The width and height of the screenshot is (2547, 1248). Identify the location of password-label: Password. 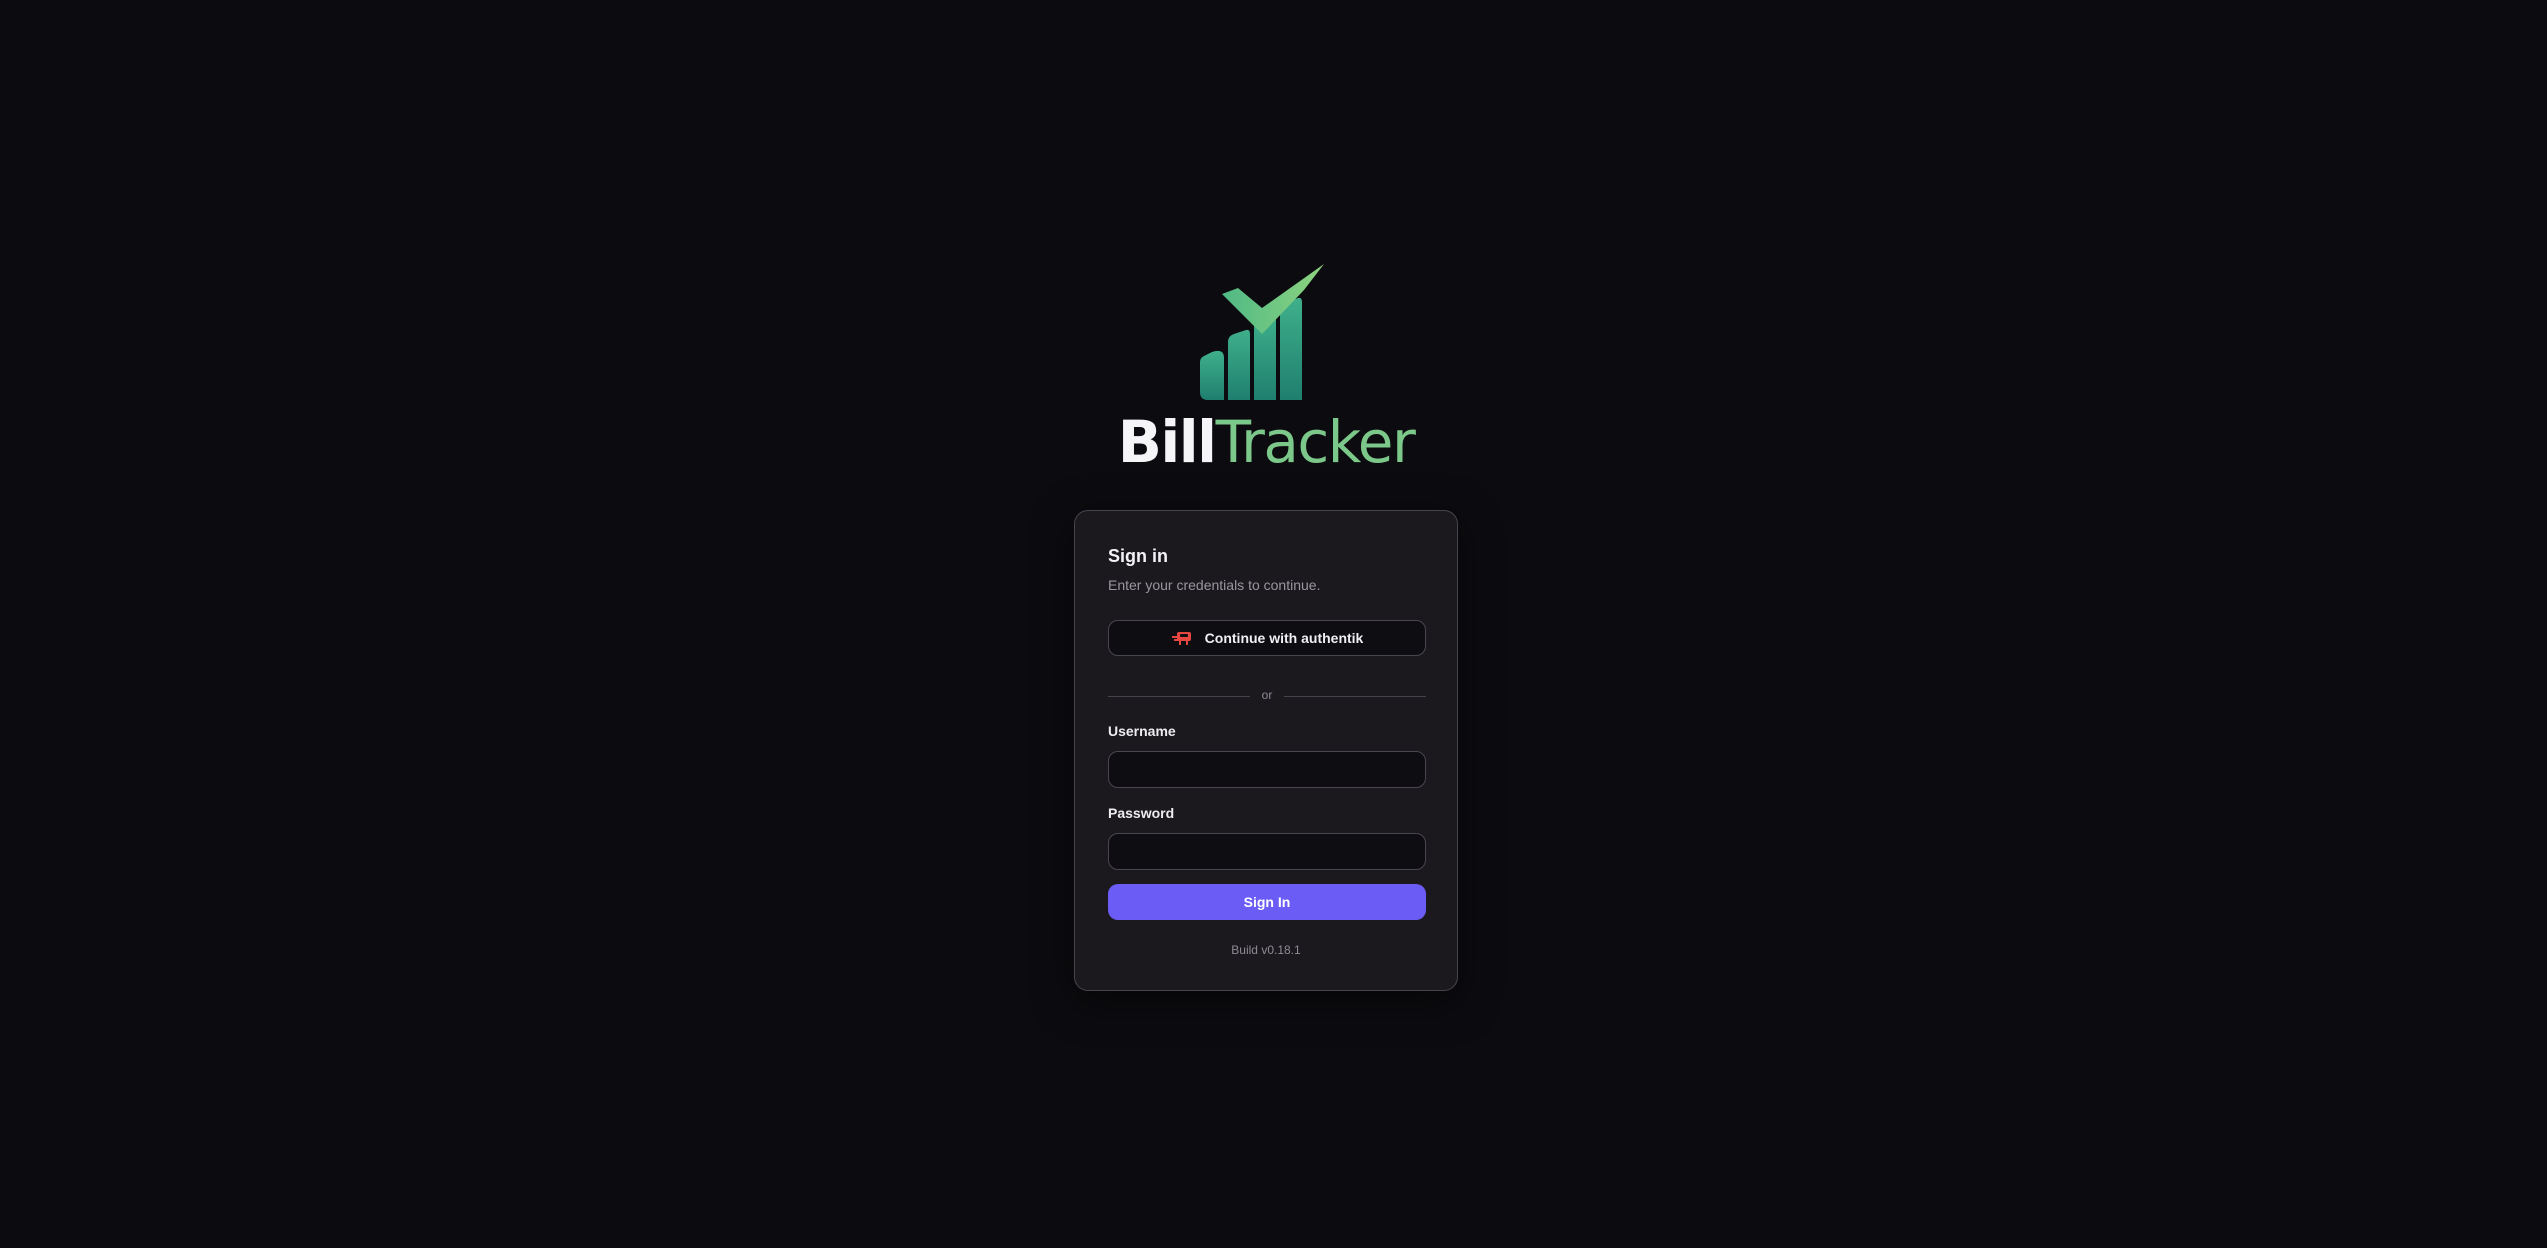
(1141, 813).